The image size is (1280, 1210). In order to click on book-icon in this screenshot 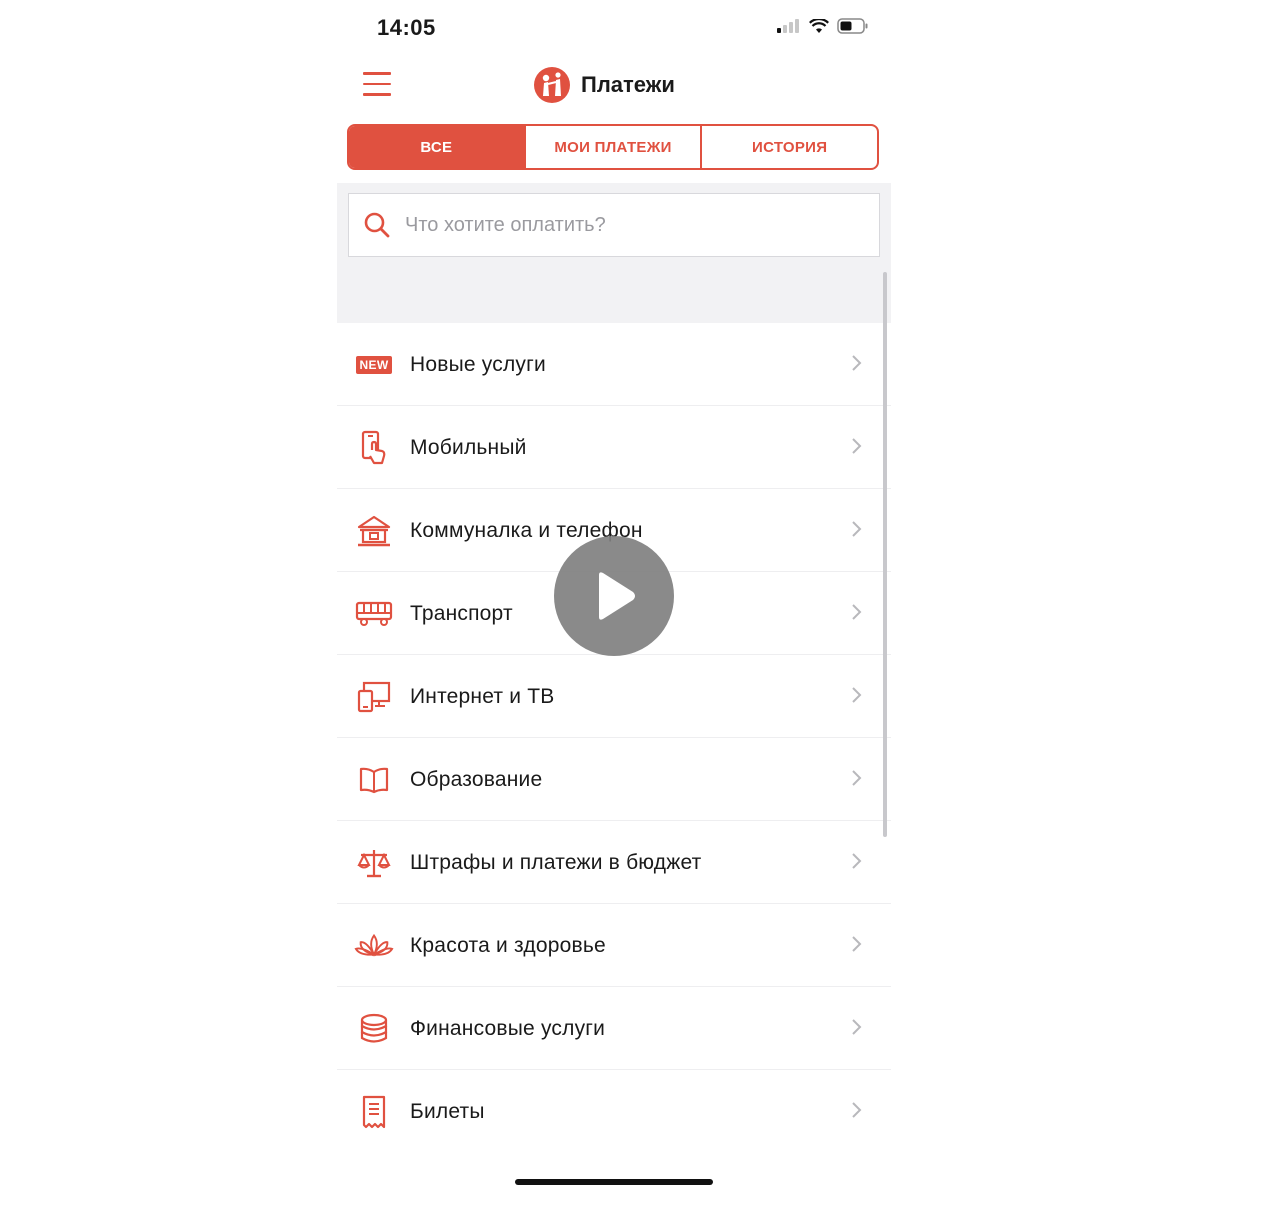, I will do `click(374, 780)`.